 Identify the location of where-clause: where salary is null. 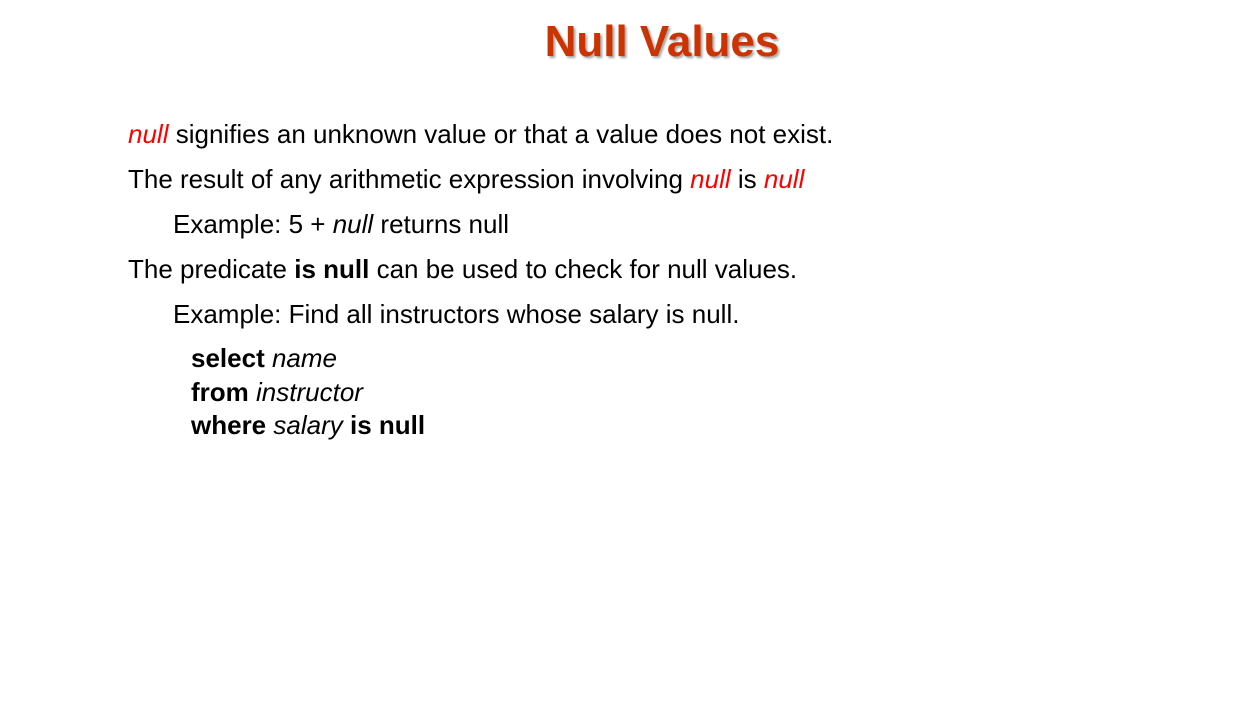
(308, 426).